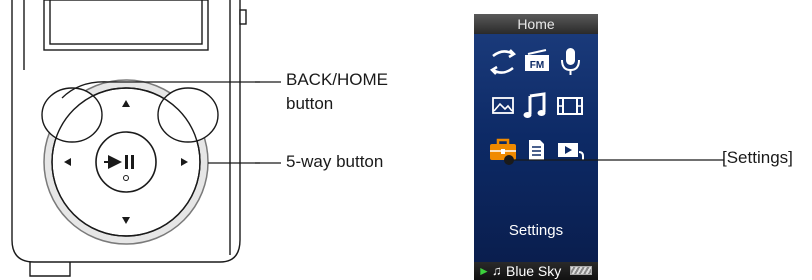 The image size is (812, 280). Describe the element at coordinates (614, 160) in the screenshot. I see `settings-callout-connector` at that location.